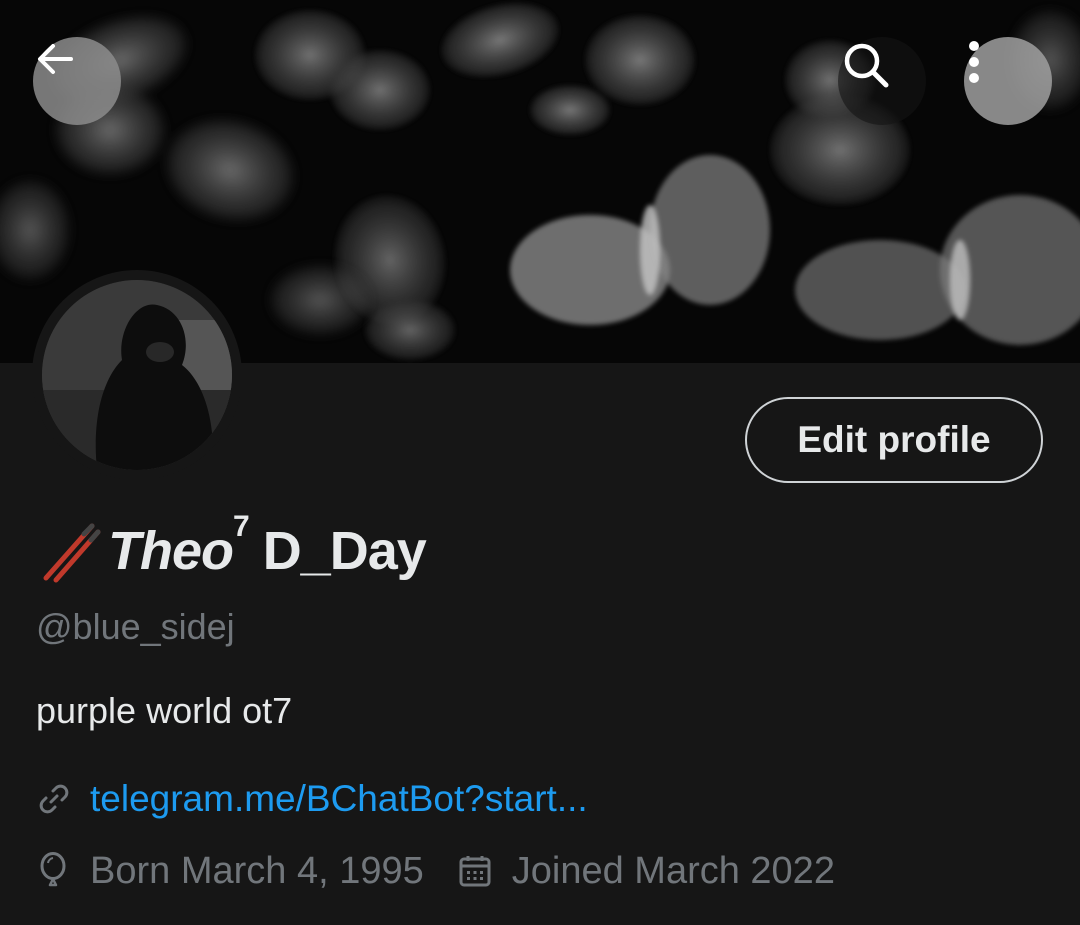 The height and width of the screenshot is (925, 1080). Describe the element at coordinates (171, 551) in the screenshot. I see `name-part-theo: Theo` at that location.